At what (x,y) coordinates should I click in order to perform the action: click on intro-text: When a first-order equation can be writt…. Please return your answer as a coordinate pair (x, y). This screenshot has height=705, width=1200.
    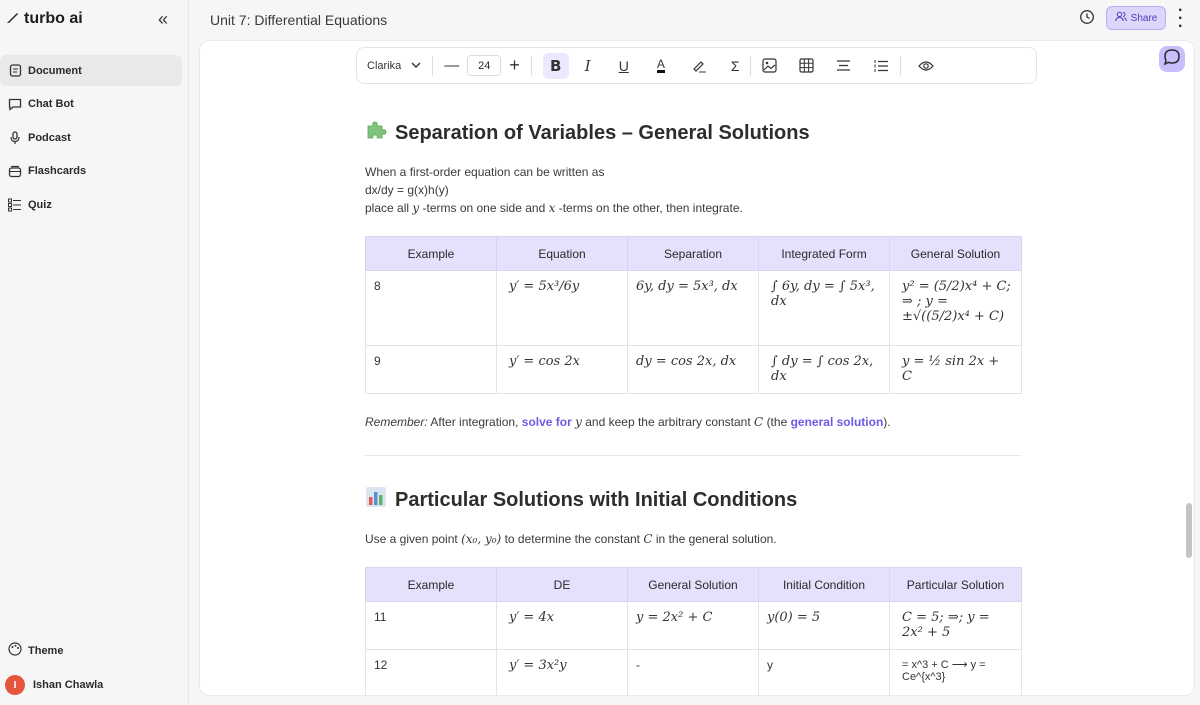
    Looking at the image, I should click on (693, 190).